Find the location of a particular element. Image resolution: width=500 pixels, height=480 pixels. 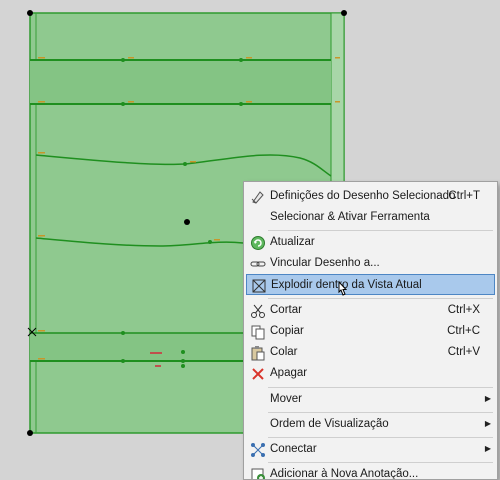

menu-item-copy: Copiar Ctrl+C is located at coordinates (370, 331).